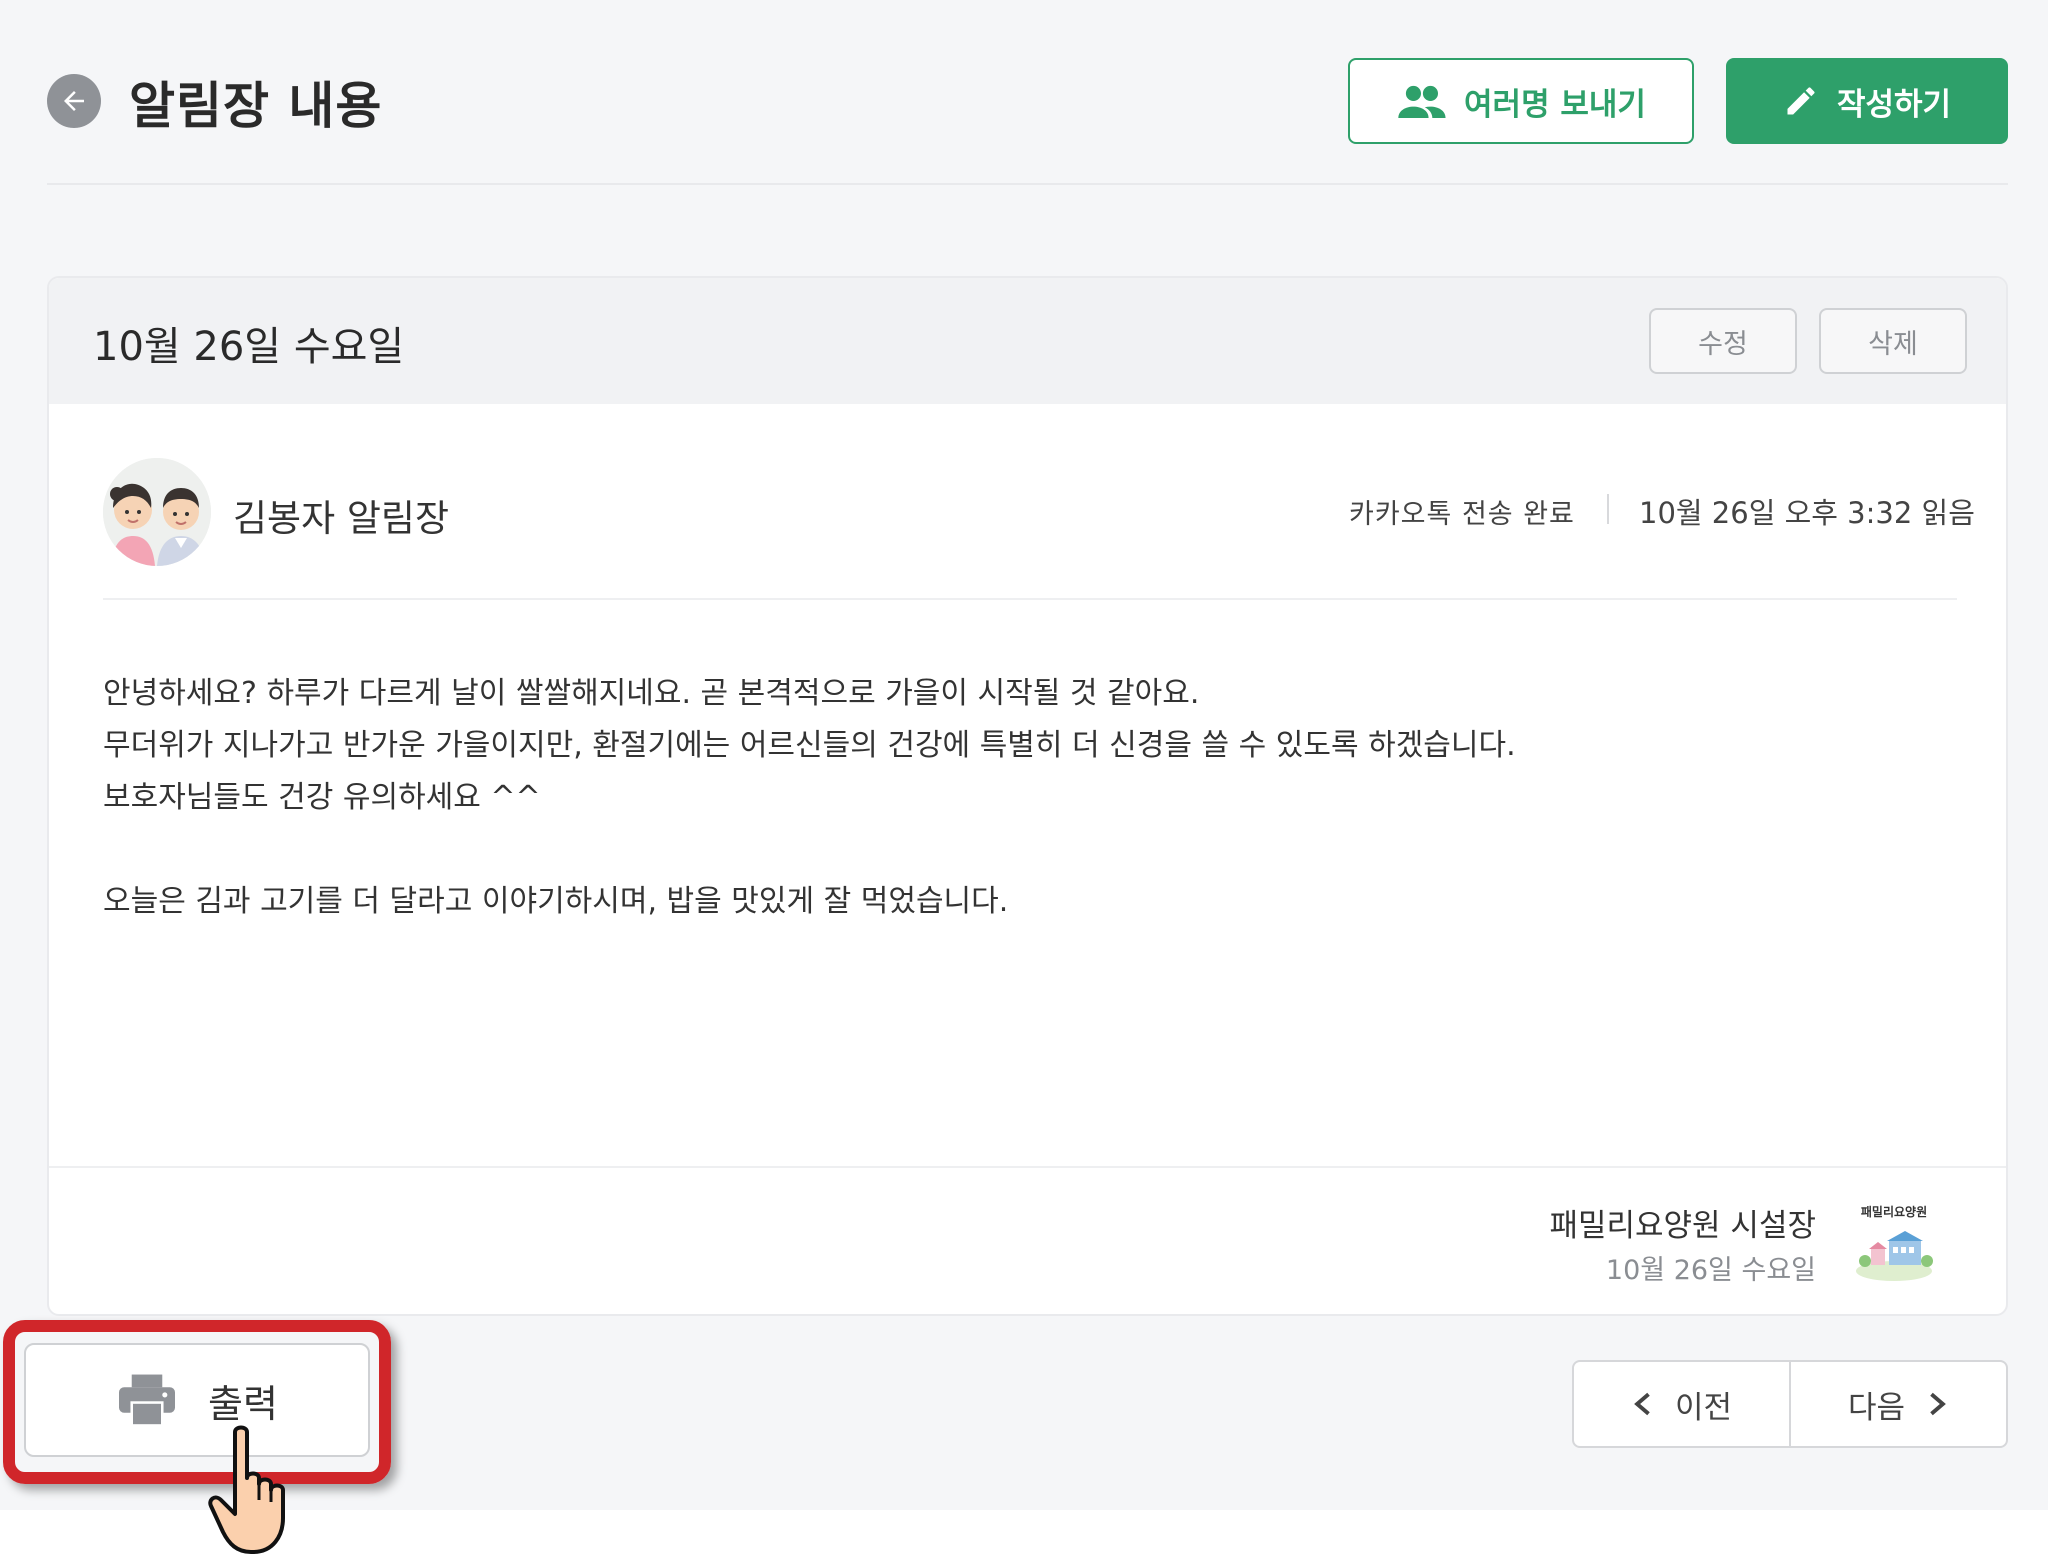 The height and width of the screenshot is (1564, 2048). Describe the element at coordinates (197, 1400) in the screenshot. I see `print-button: 출력` at that location.